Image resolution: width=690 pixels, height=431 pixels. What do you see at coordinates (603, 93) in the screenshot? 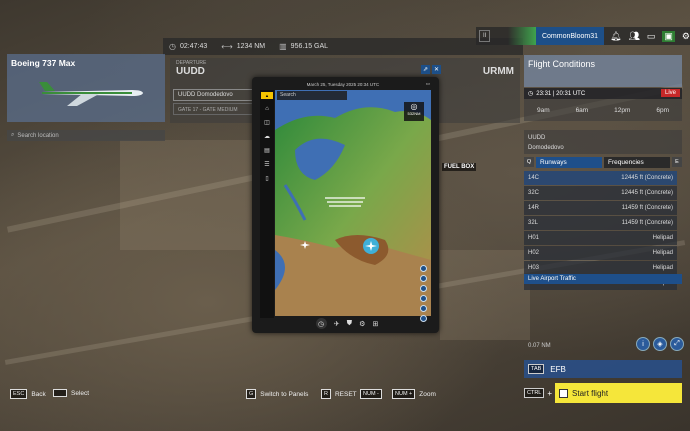
I see `time-row: ◷ 23:31 | 20:31 UTC Live` at bounding box center [603, 93].